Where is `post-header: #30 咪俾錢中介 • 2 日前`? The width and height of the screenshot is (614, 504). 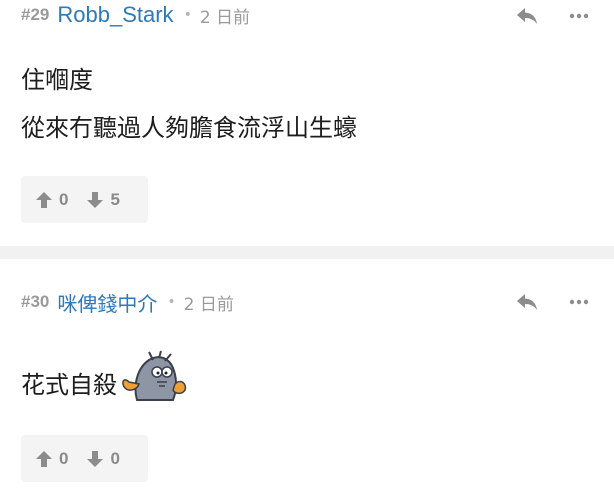
post-header: #30 咪俾錢中介 • 2 日前 is located at coordinates (127, 302).